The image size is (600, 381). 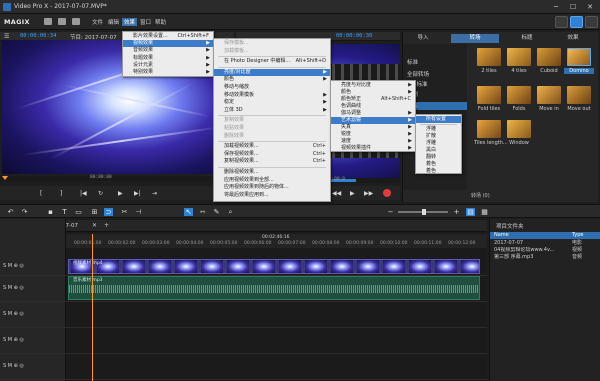 What do you see at coordinates (475, 38) in the screenshot?
I see `tab-transitions: 转场` at bounding box center [475, 38].